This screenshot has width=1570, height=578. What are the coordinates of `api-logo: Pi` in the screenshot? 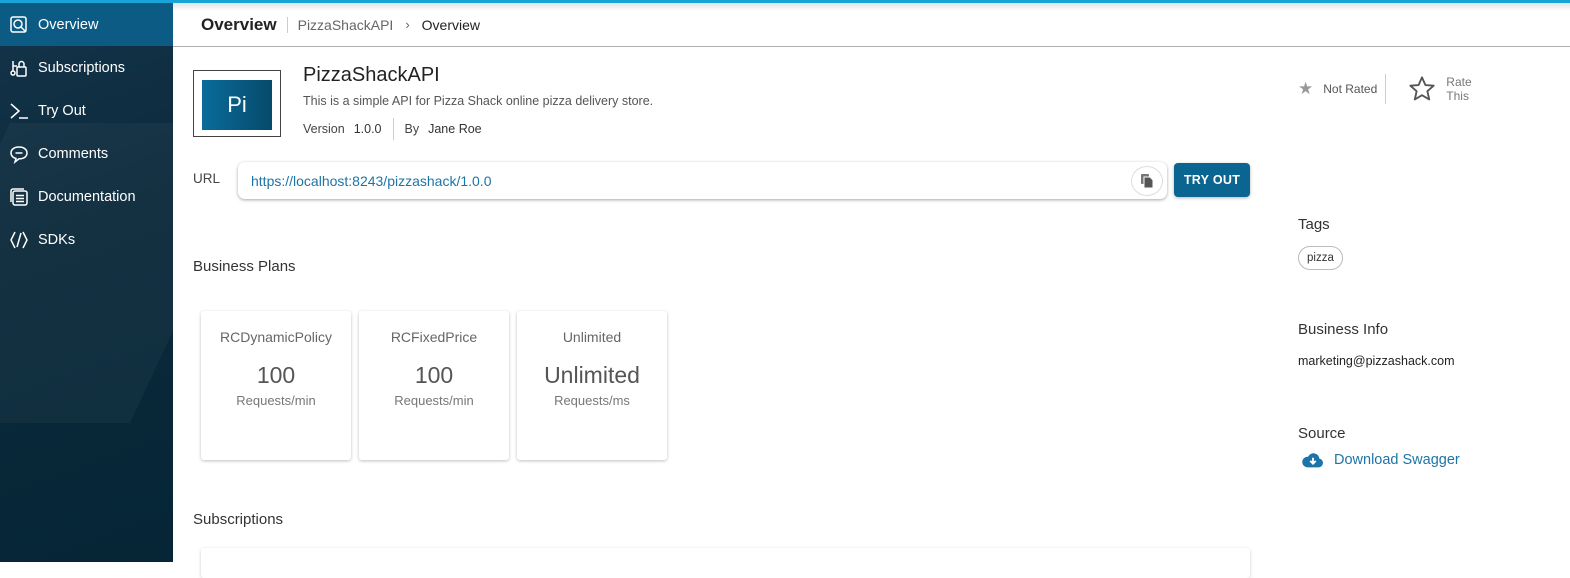 It's located at (237, 105).